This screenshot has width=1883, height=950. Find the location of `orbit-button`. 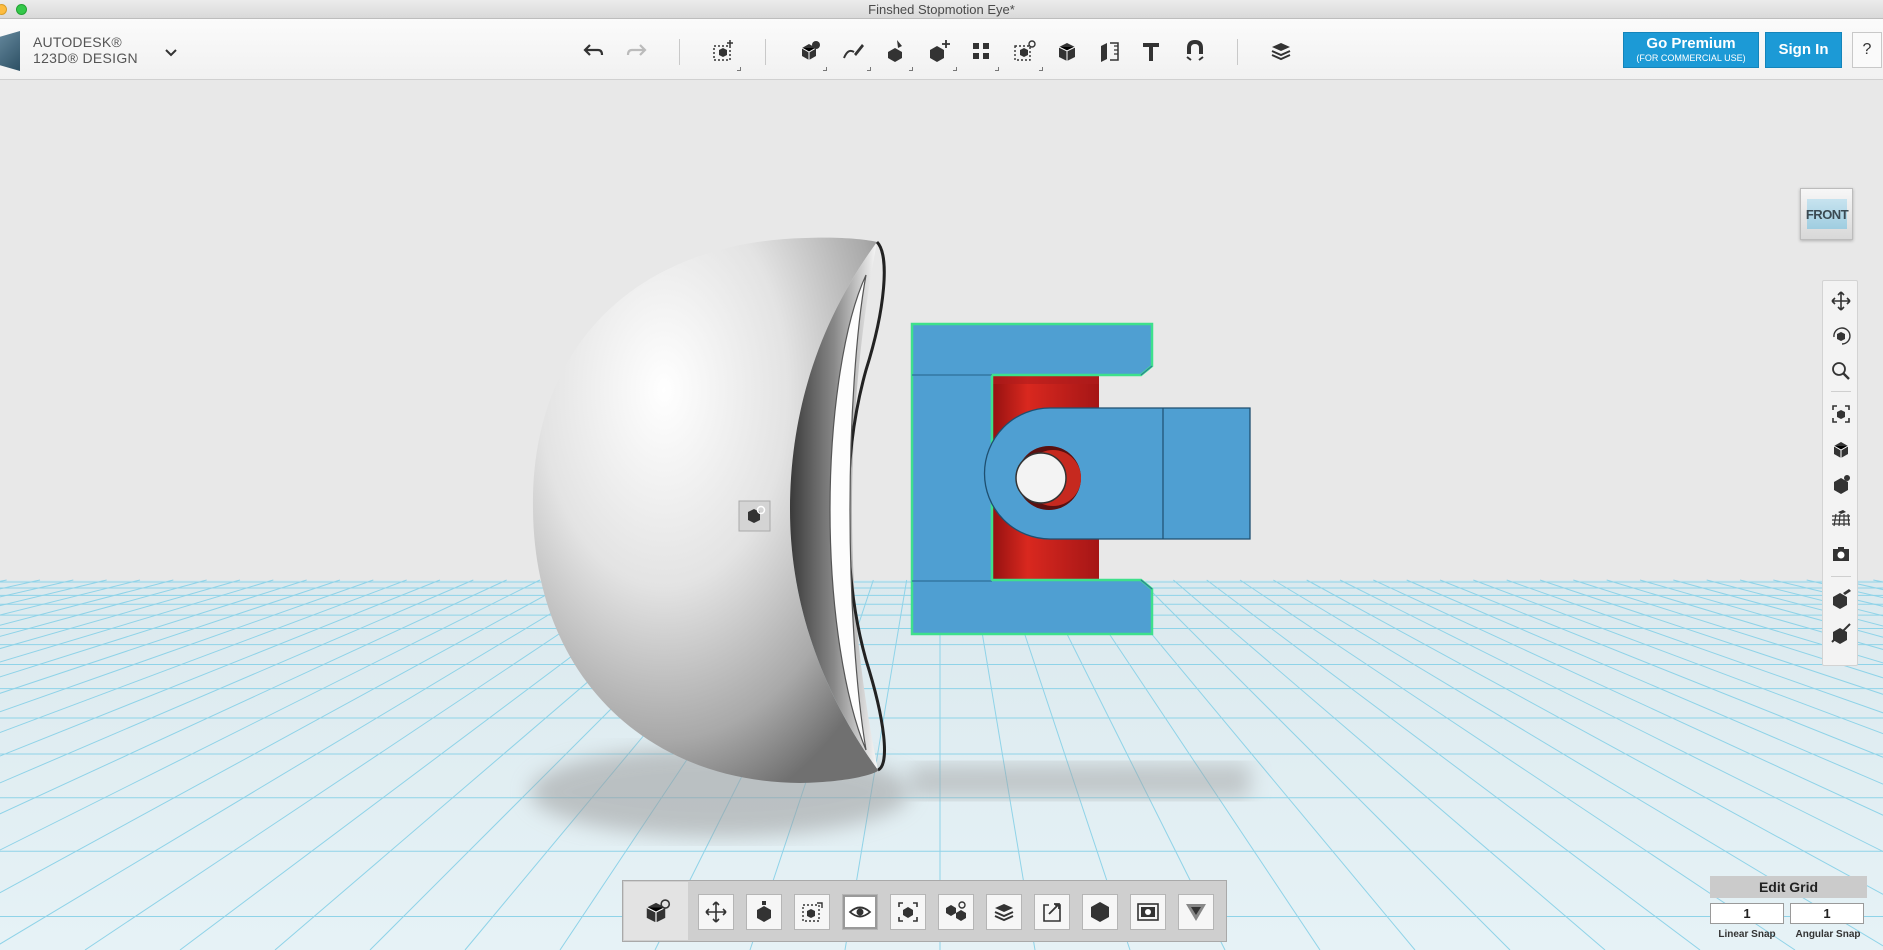

orbit-button is located at coordinates (1841, 336).